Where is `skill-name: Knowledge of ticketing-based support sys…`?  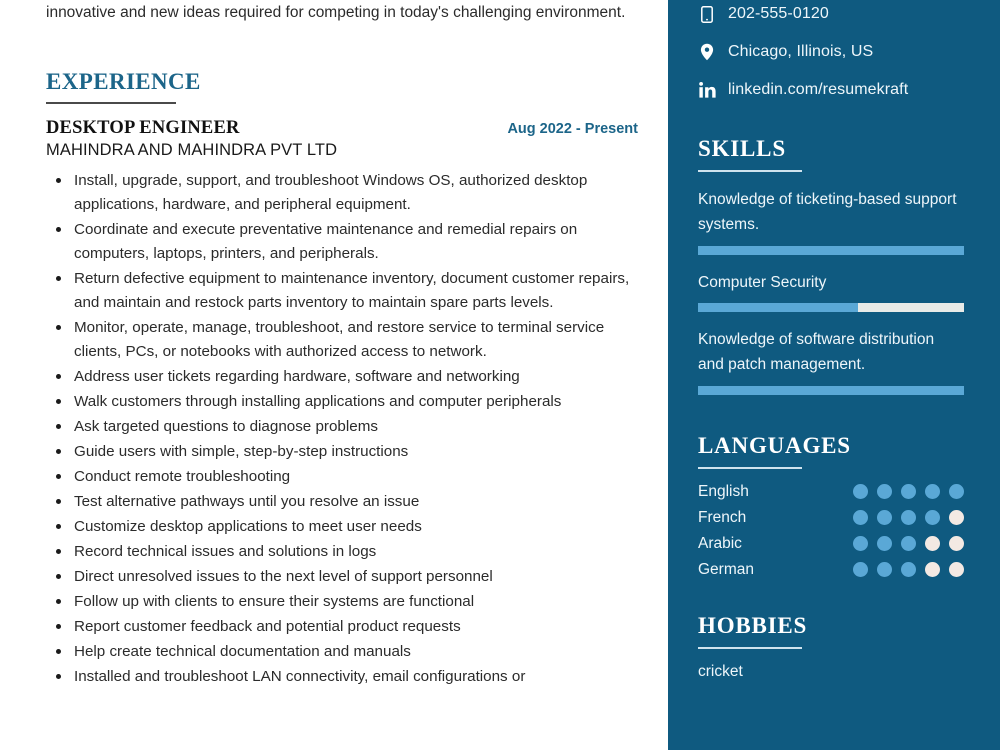
skill-name: Knowledge of ticketing-based support sys… is located at coordinates (827, 212).